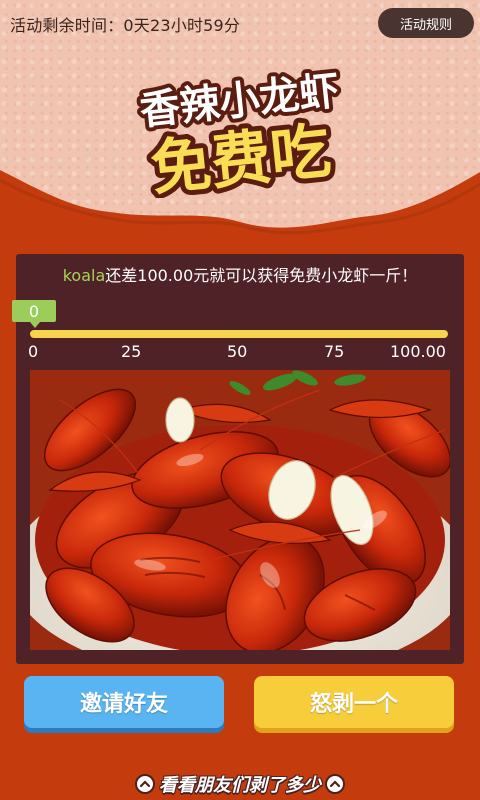 This screenshot has width=480, height=800. I want to click on progress-bar, so click(239, 334).